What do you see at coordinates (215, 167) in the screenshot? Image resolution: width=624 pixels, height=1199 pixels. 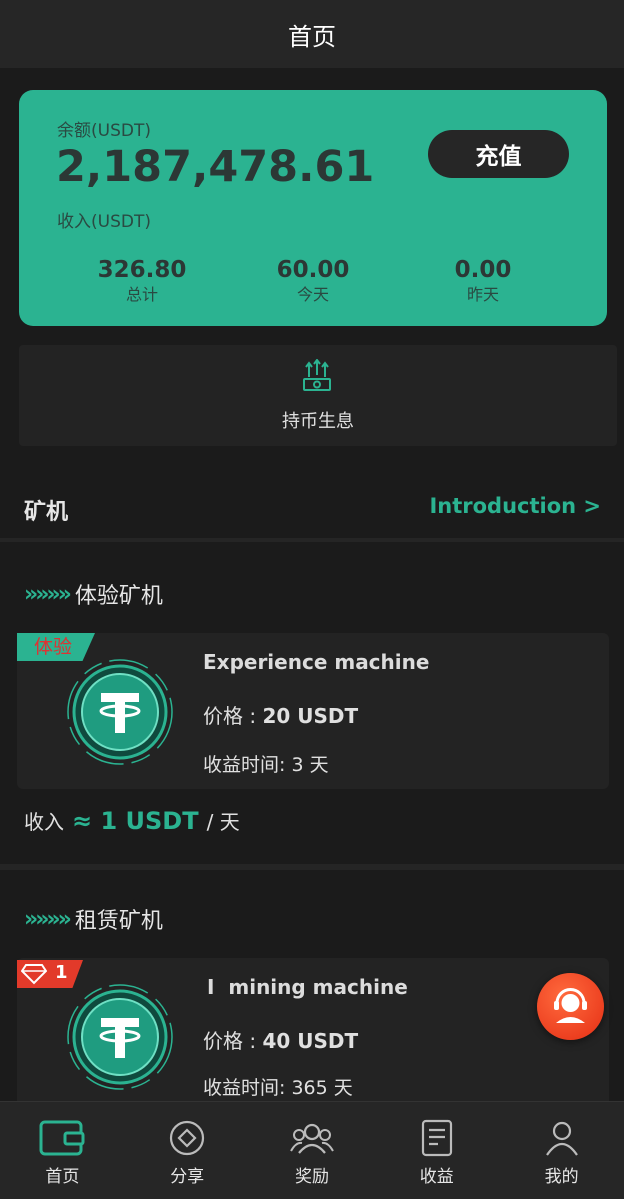 I see `balance-value: 2,187,478.61` at bounding box center [215, 167].